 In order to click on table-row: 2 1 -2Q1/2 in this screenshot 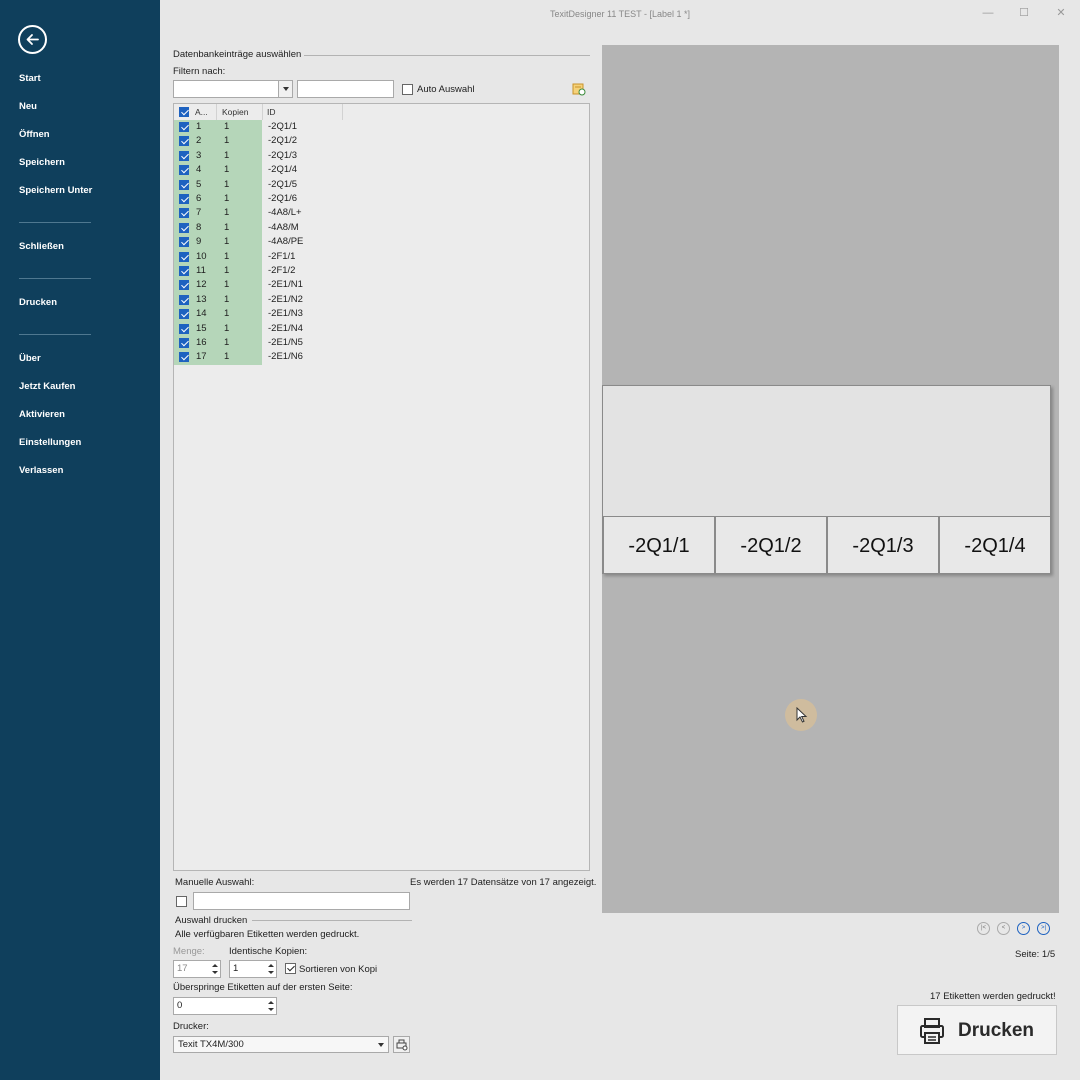, I will do `click(259, 141)`.